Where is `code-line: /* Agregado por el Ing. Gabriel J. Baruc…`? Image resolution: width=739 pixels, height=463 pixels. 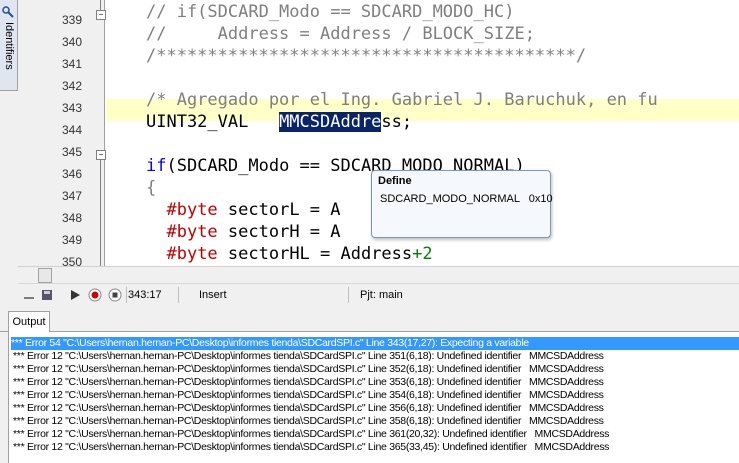
code-line: /* Agregado por el Ing. Gabriel J. Baruc… is located at coordinates (402, 100).